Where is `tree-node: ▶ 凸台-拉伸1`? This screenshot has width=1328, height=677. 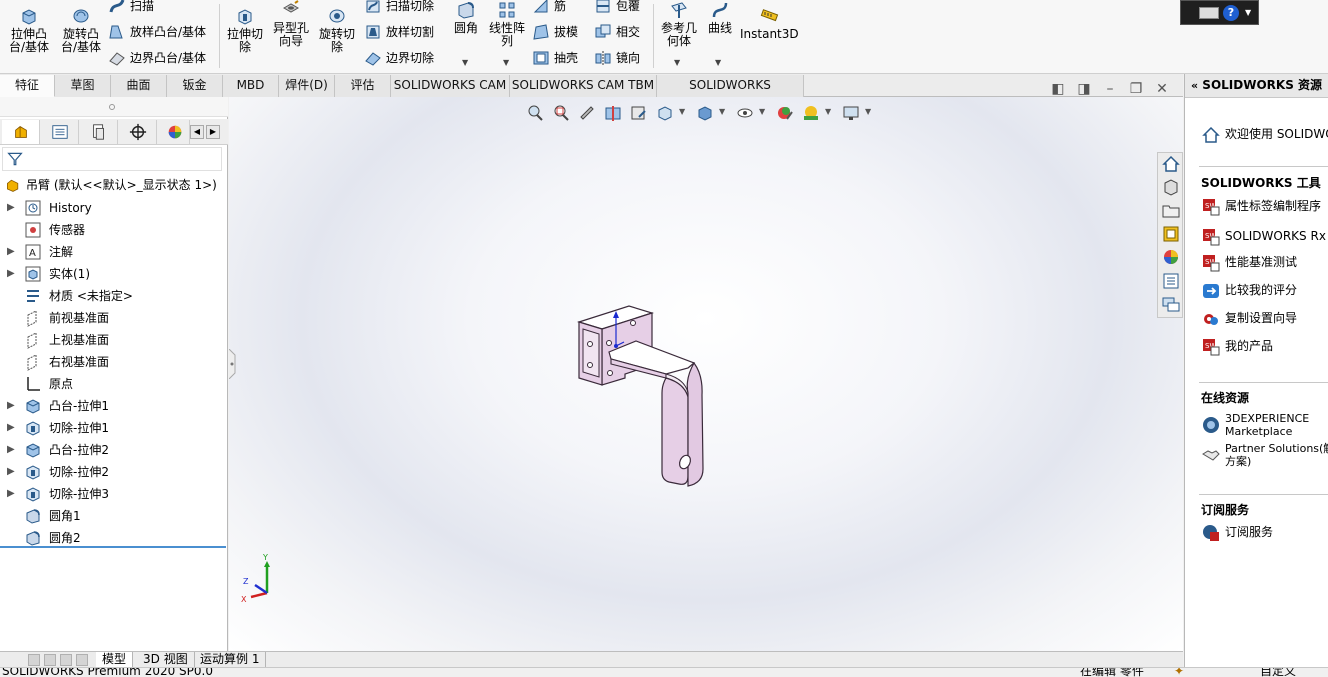 tree-node: ▶ 凸台-拉伸1 is located at coordinates (113, 406).